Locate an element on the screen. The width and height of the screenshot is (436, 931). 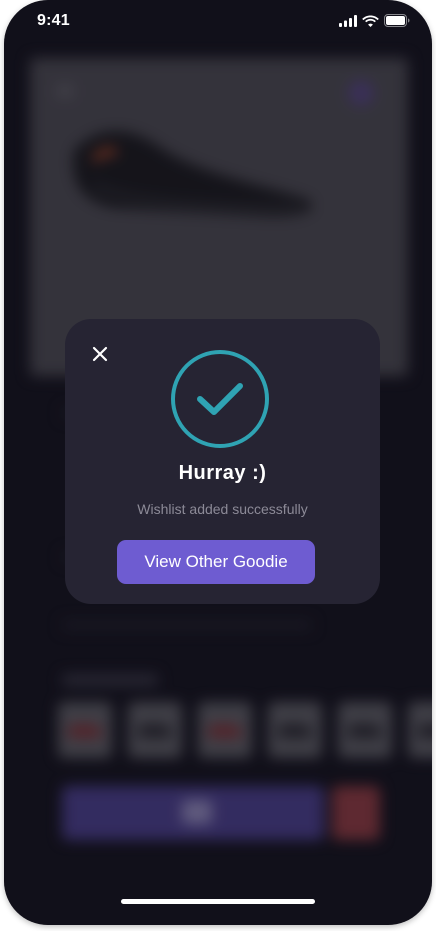
wifi-icon is located at coordinates (370, 21).